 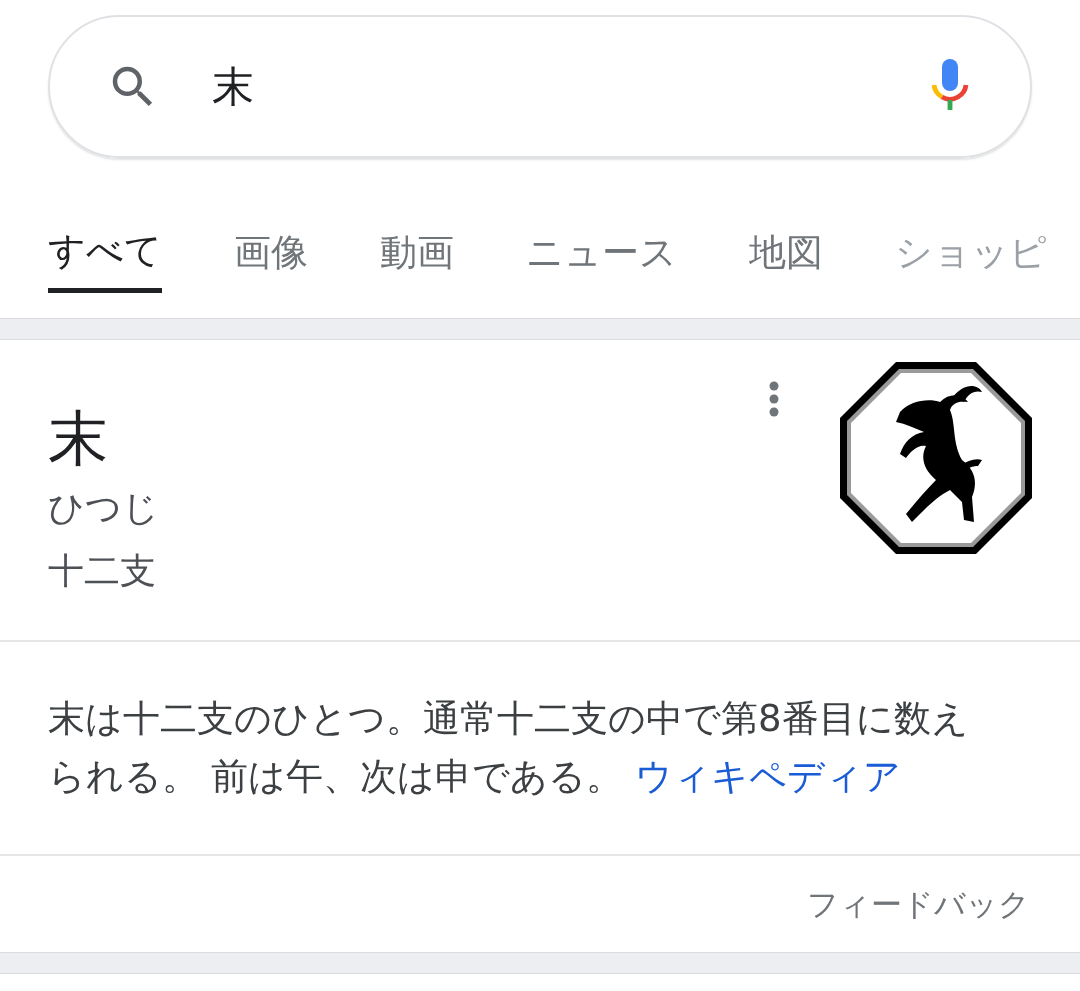 What do you see at coordinates (971, 225) in the screenshot?
I see `search-tab: ショッピ` at bounding box center [971, 225].